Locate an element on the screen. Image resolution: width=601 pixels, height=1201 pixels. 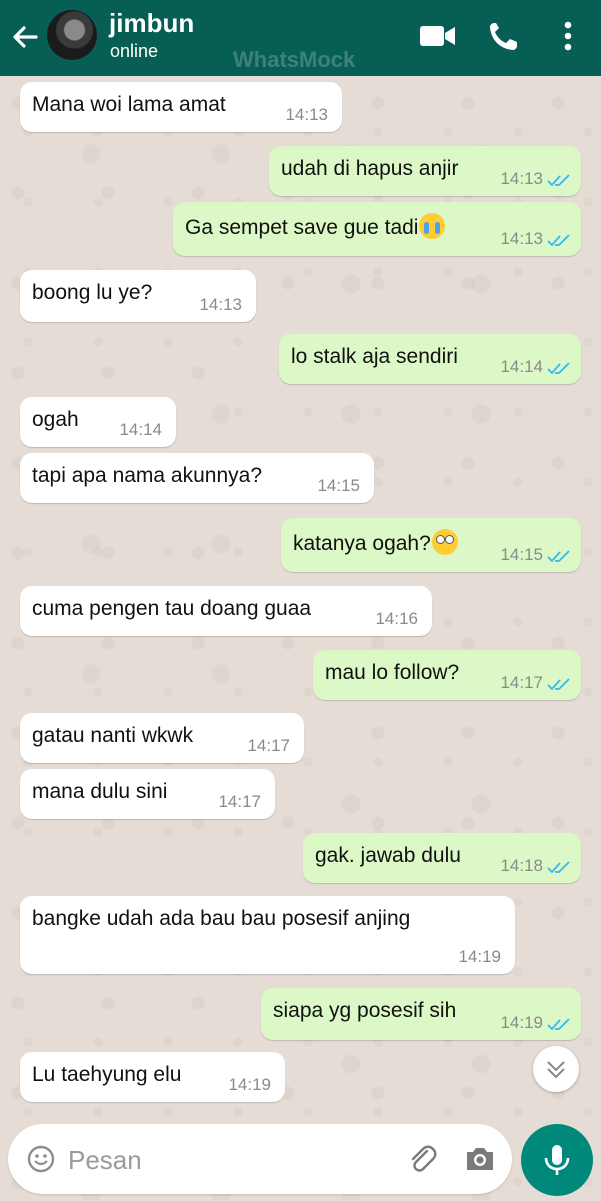
arrow-left-icon is located at coordinates (25, 37).